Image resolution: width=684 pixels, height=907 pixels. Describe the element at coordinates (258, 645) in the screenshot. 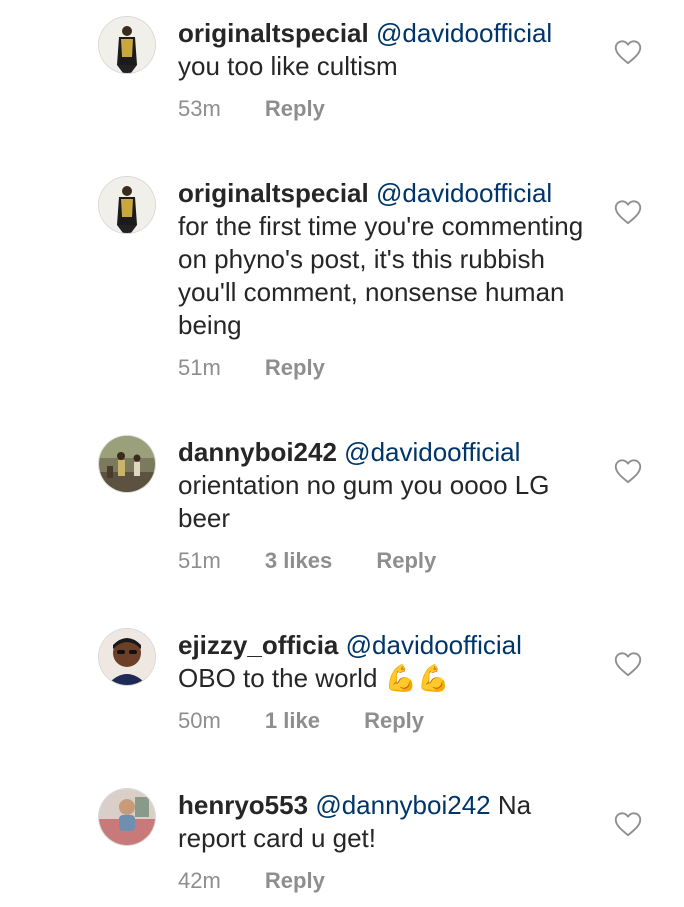

I see `comment-username: ejizzy_officia` at that location.